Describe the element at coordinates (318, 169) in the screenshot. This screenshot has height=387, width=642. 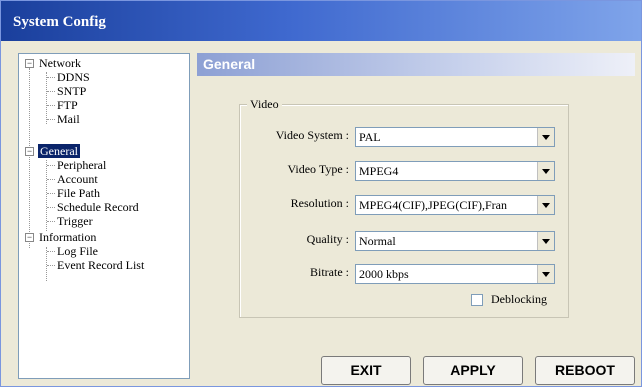
I see `video-type-label: Video Type :` at that location.